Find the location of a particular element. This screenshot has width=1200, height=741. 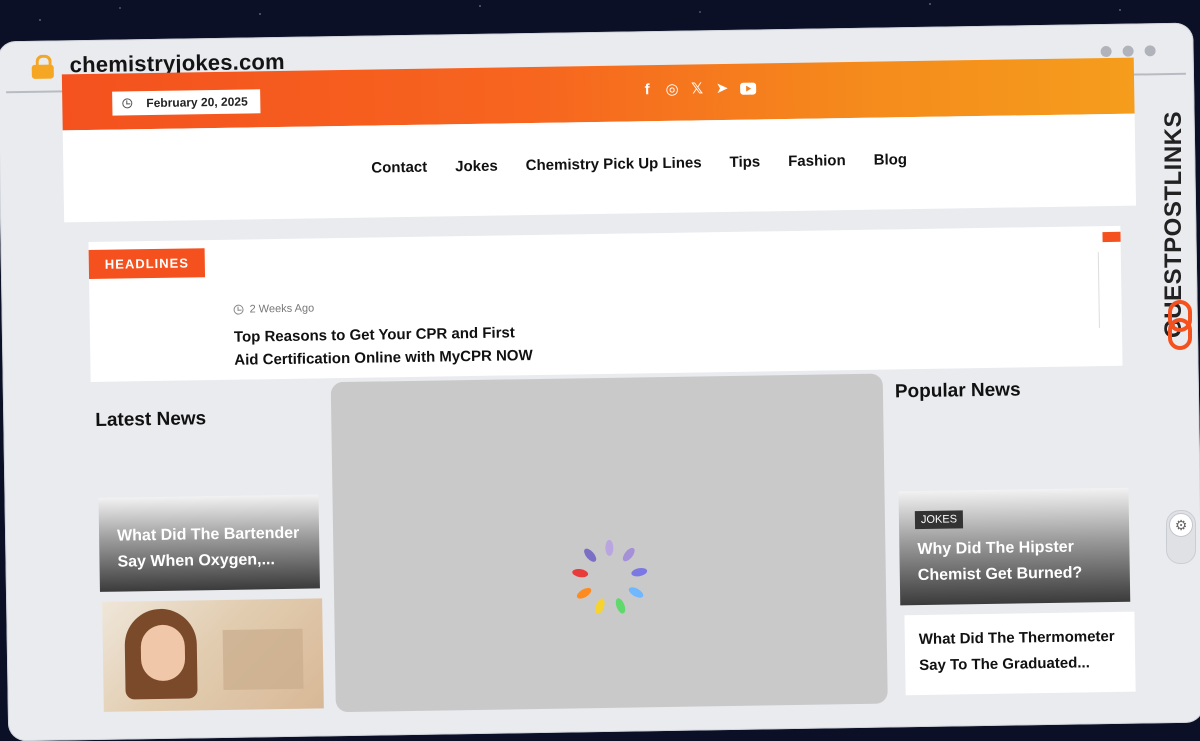

guestpostlinks-sidebar: GUESTPOSTLINKS ⚙ is located at coordinates (1180, 335).